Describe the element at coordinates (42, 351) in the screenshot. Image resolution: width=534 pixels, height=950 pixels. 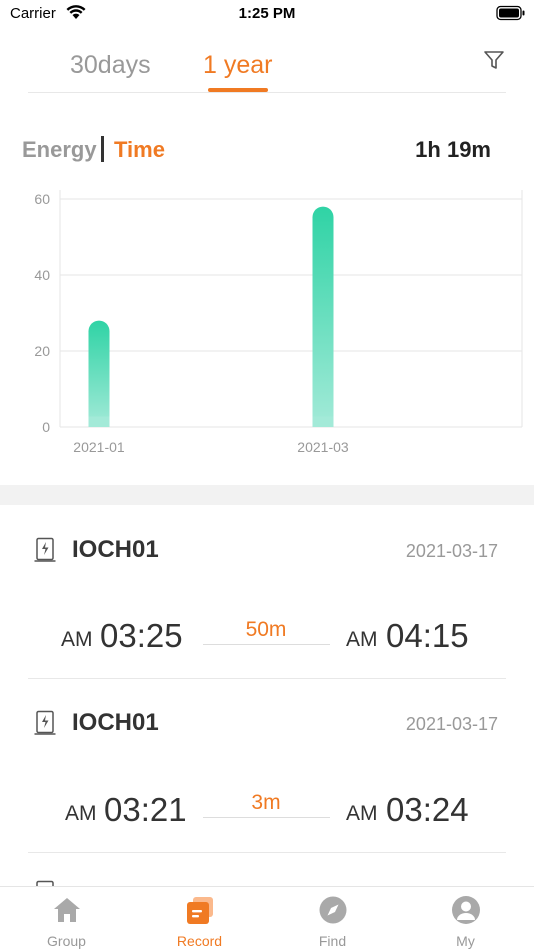
I see `chart-y-tick-label: 20` at that location.